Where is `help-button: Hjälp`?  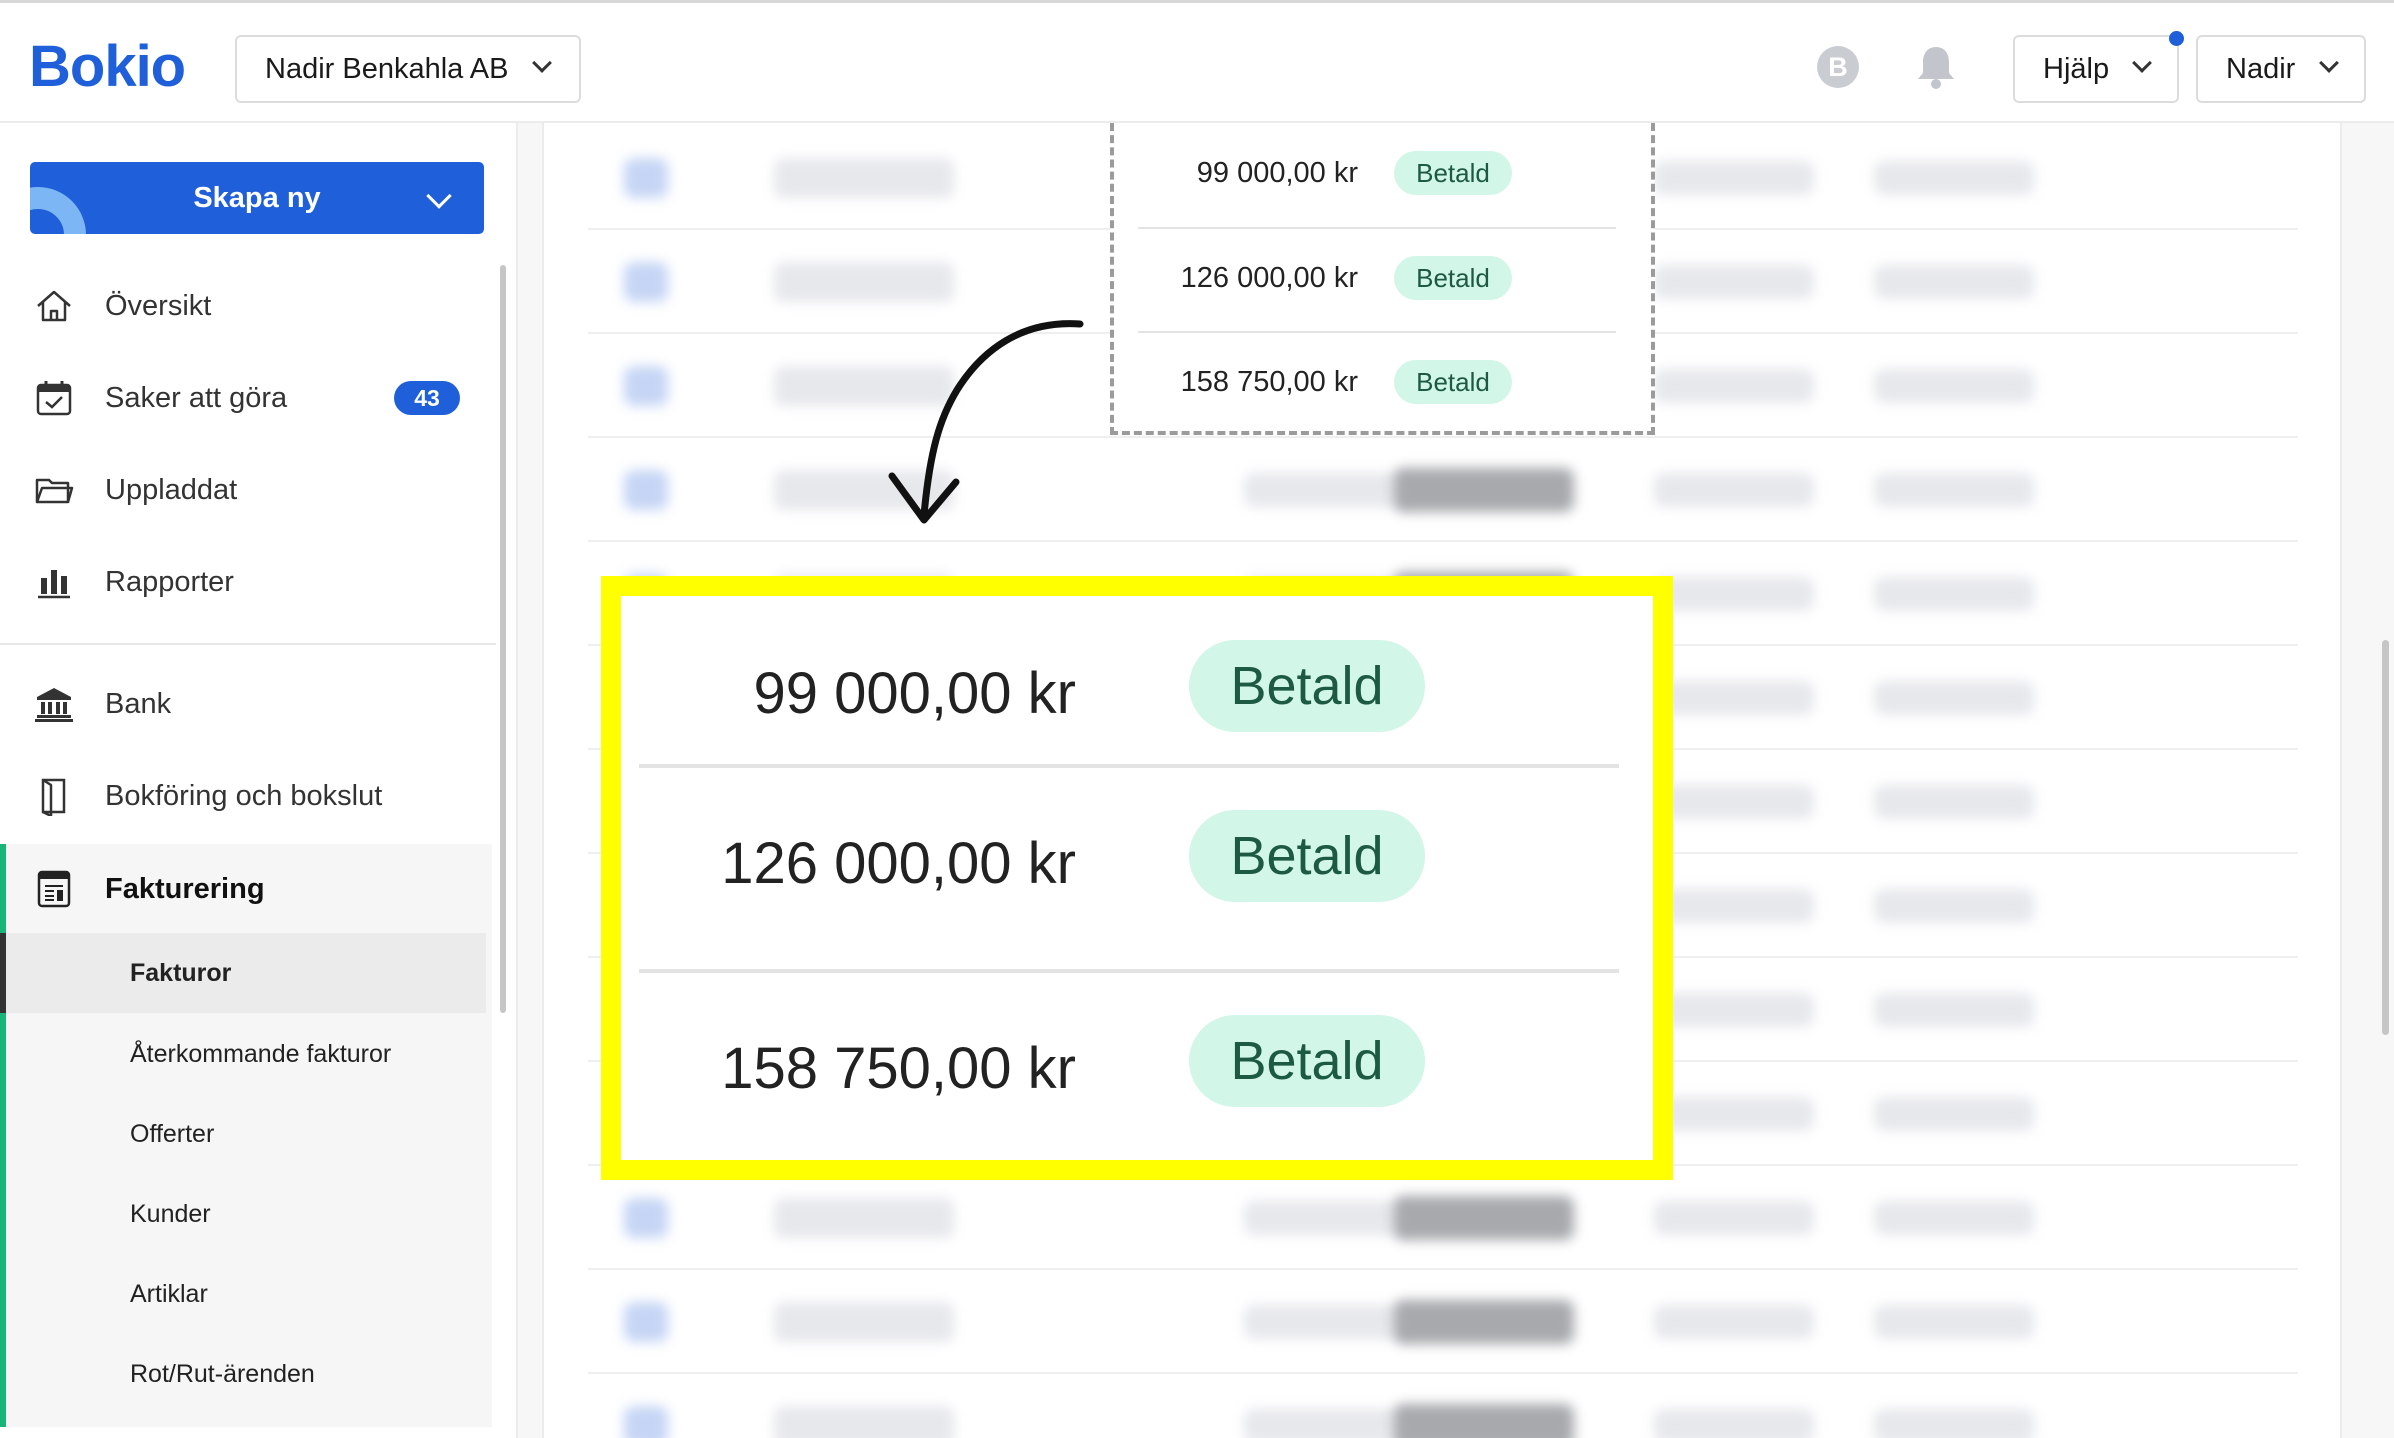
help-button: Hjälp is located at coordinates (2096, 69).